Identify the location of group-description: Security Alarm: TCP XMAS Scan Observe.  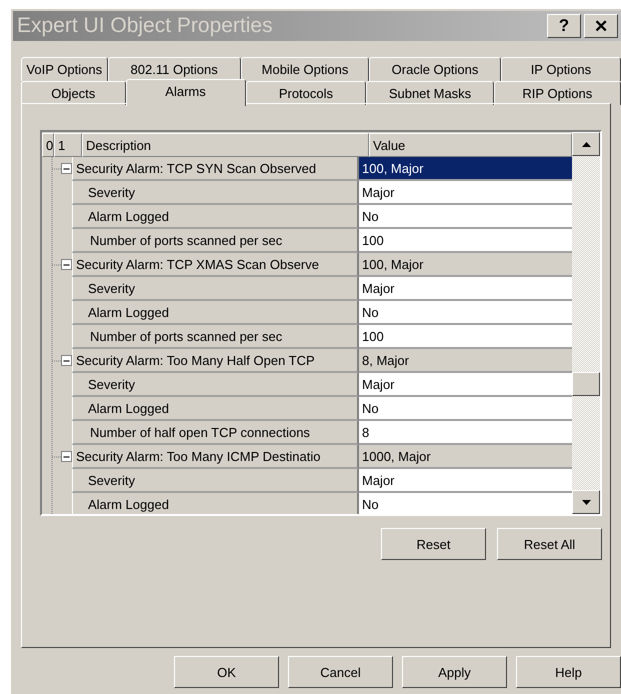
(215, 265).